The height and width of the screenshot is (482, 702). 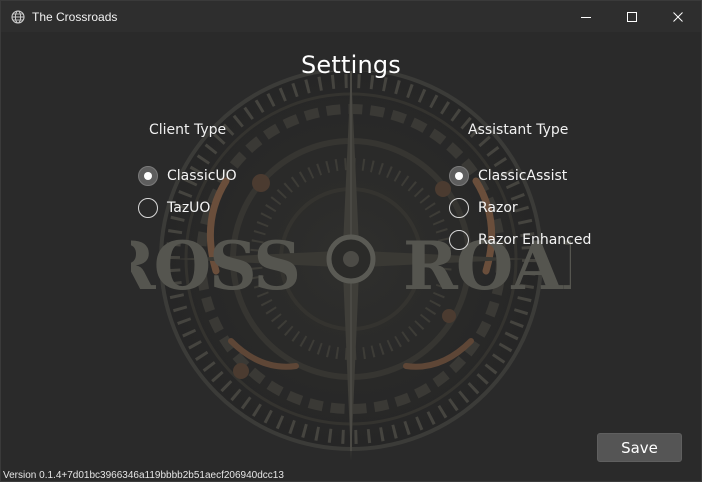 I want to click on assistant-type-label: Assistant Type, so click(x=518, y=130).